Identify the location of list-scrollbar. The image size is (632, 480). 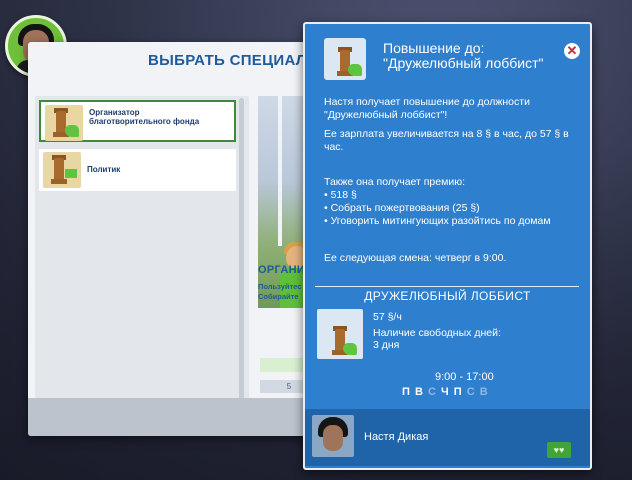
(241, 260).